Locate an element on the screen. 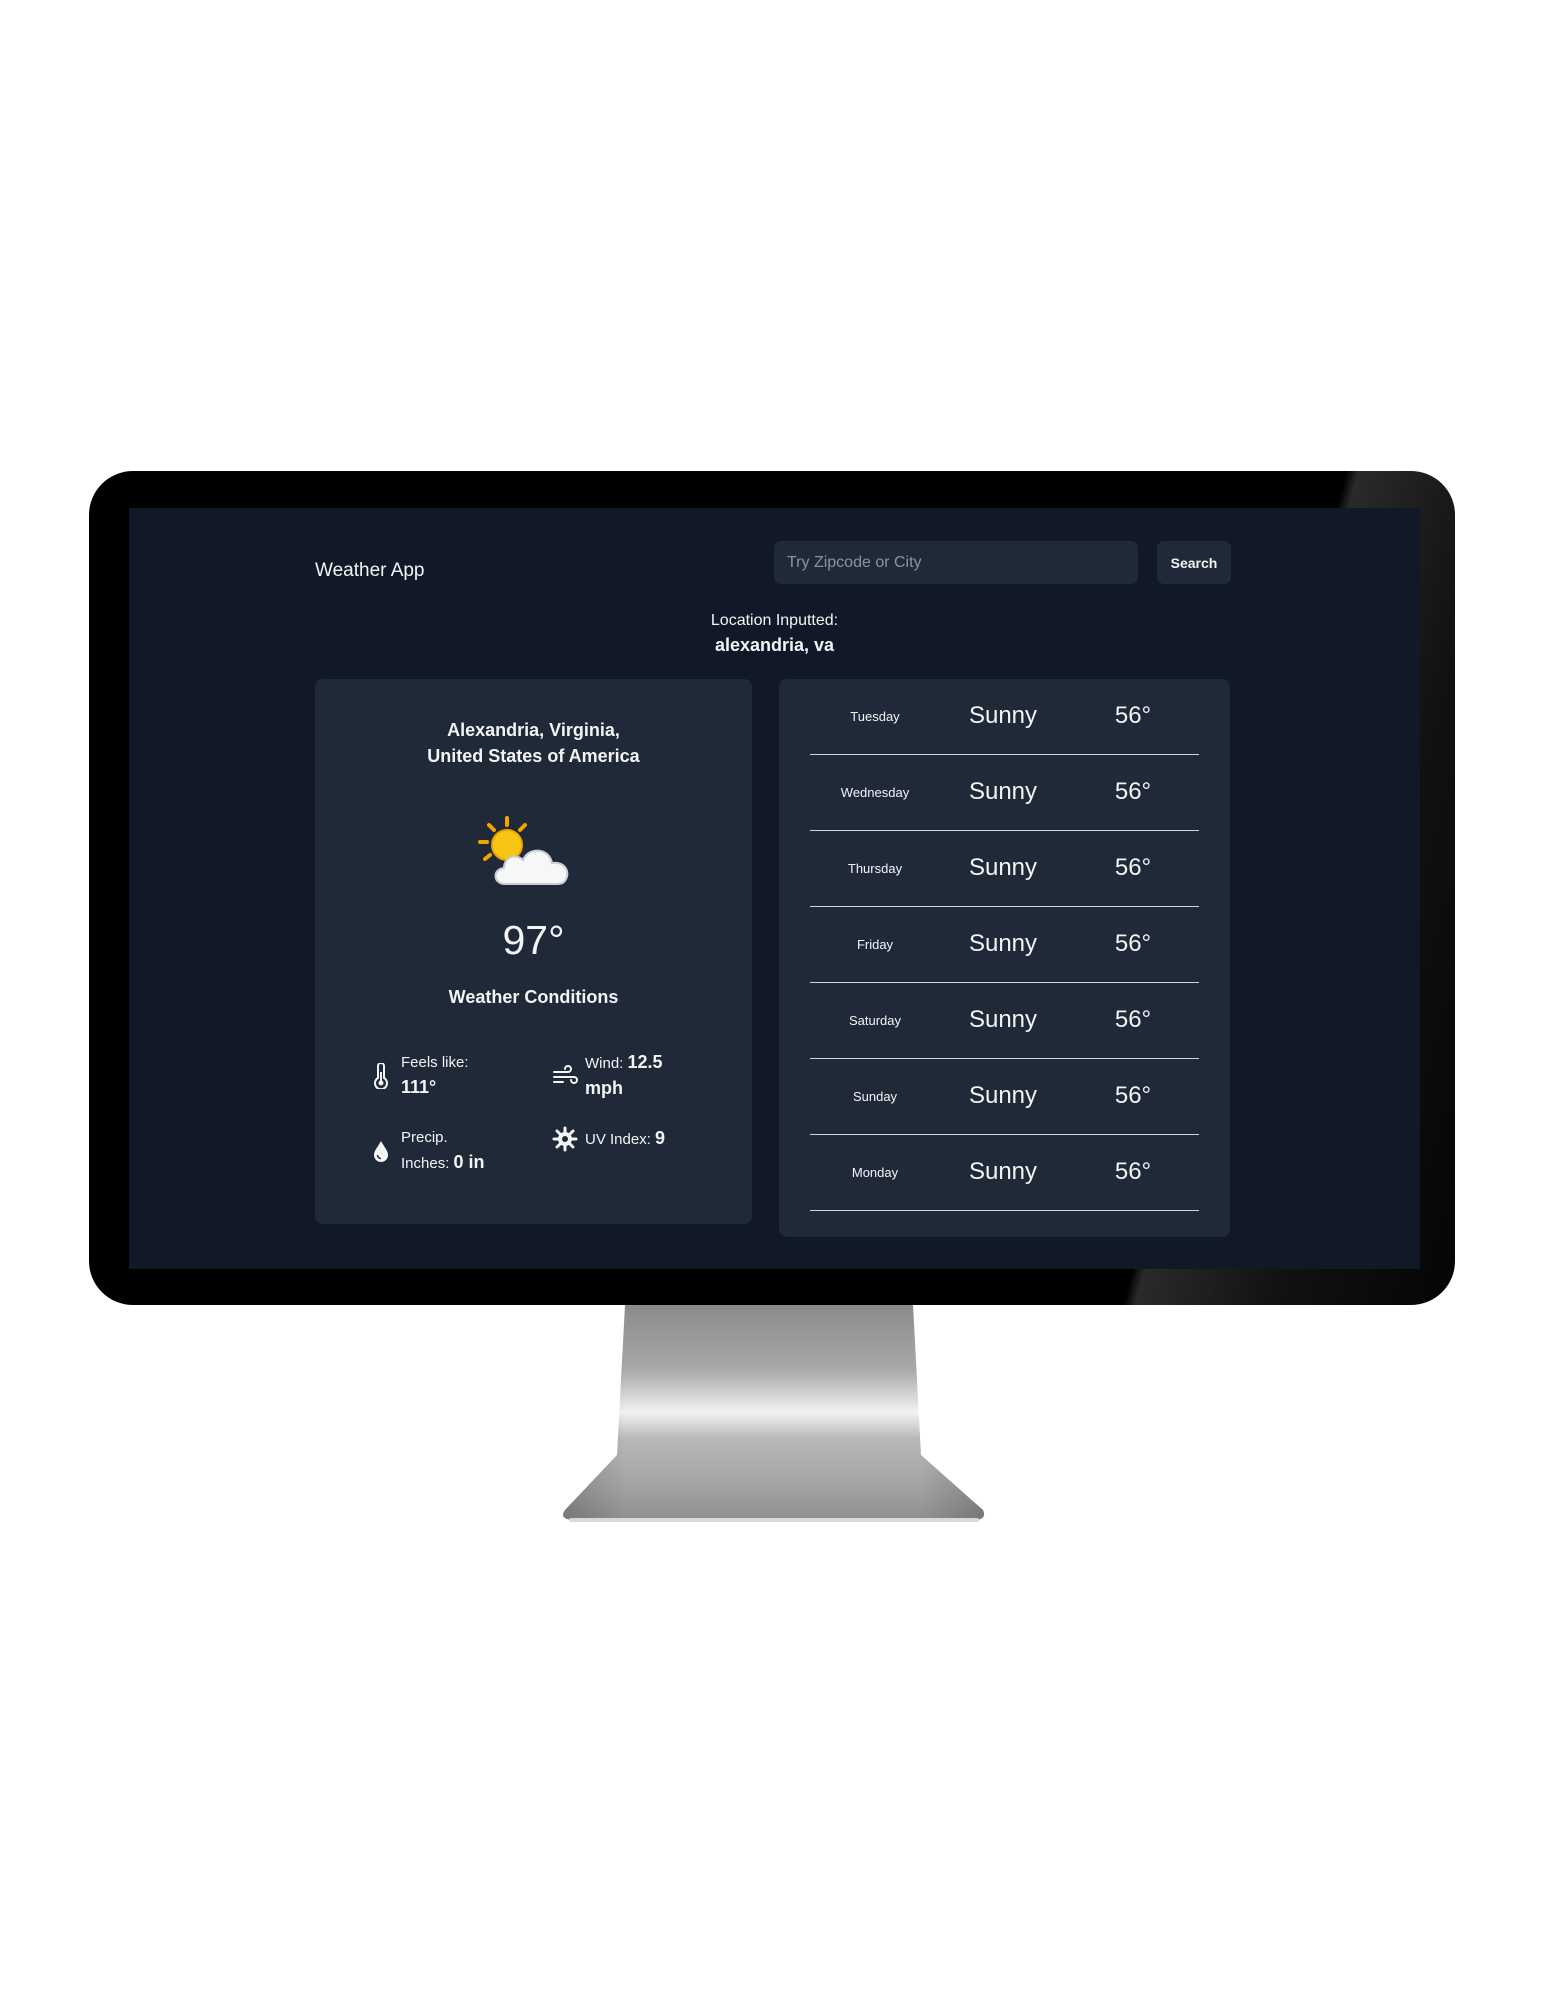  uv-index-label: UV Index: is located at coordinates (618, 1139).